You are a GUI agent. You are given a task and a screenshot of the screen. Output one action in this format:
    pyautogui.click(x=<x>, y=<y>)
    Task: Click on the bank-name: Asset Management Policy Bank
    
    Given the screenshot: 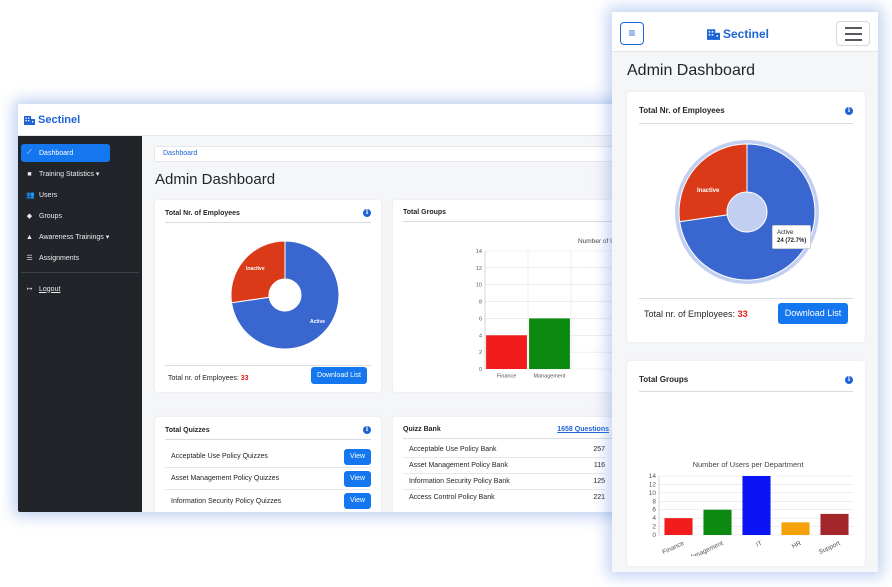 What is the action you would take?
    pyautogui.click(x=458, y=465)
    